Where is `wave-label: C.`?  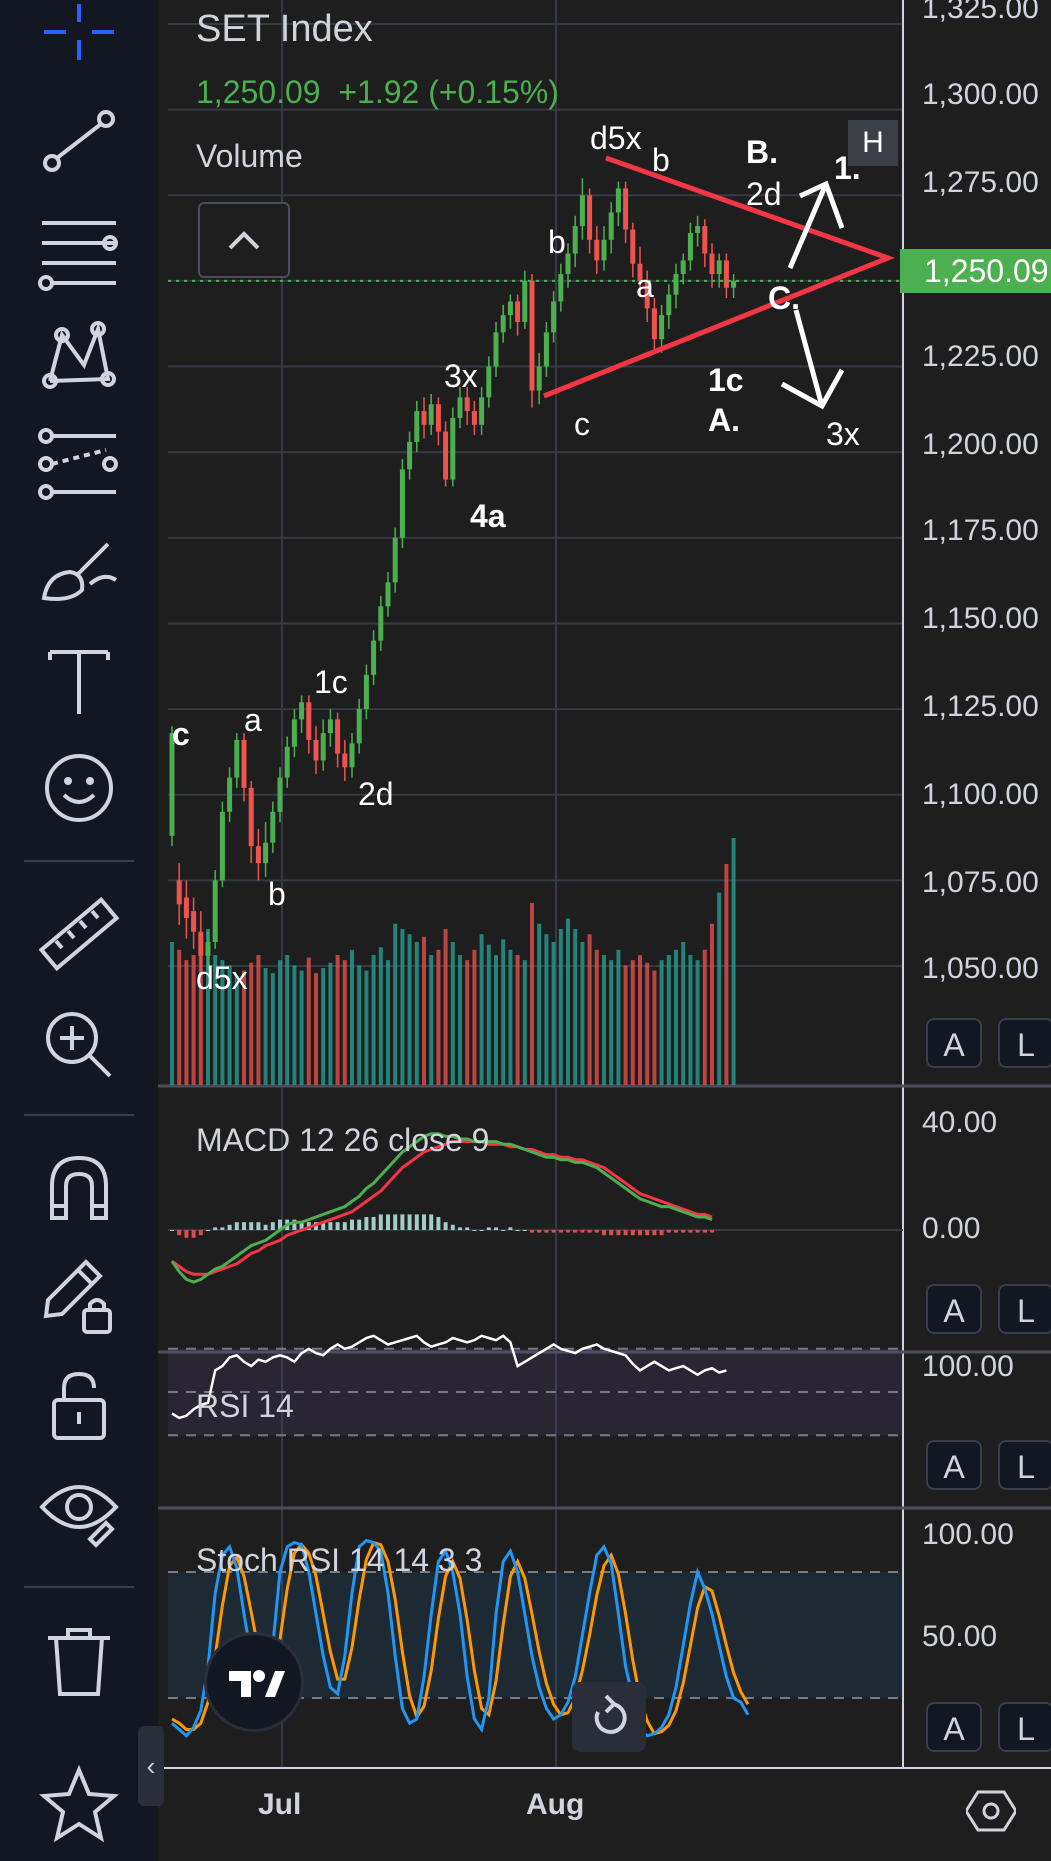 wave-label: C. is located at coordinates (784, 298).